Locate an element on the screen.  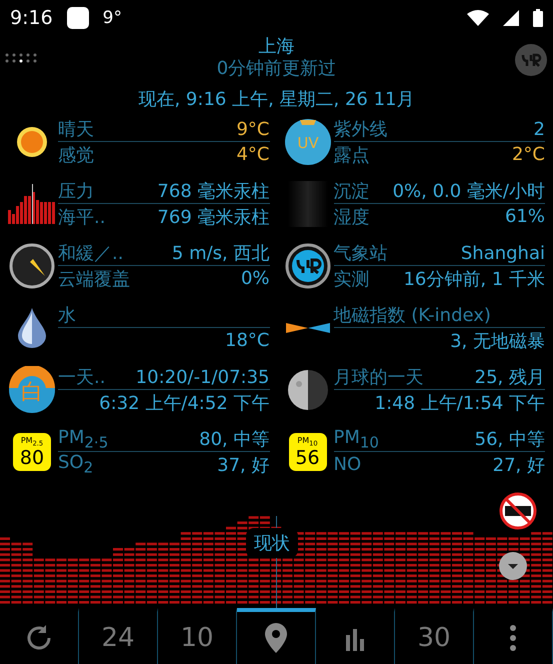
more-menu-icon is located at coordinates (513, 638).